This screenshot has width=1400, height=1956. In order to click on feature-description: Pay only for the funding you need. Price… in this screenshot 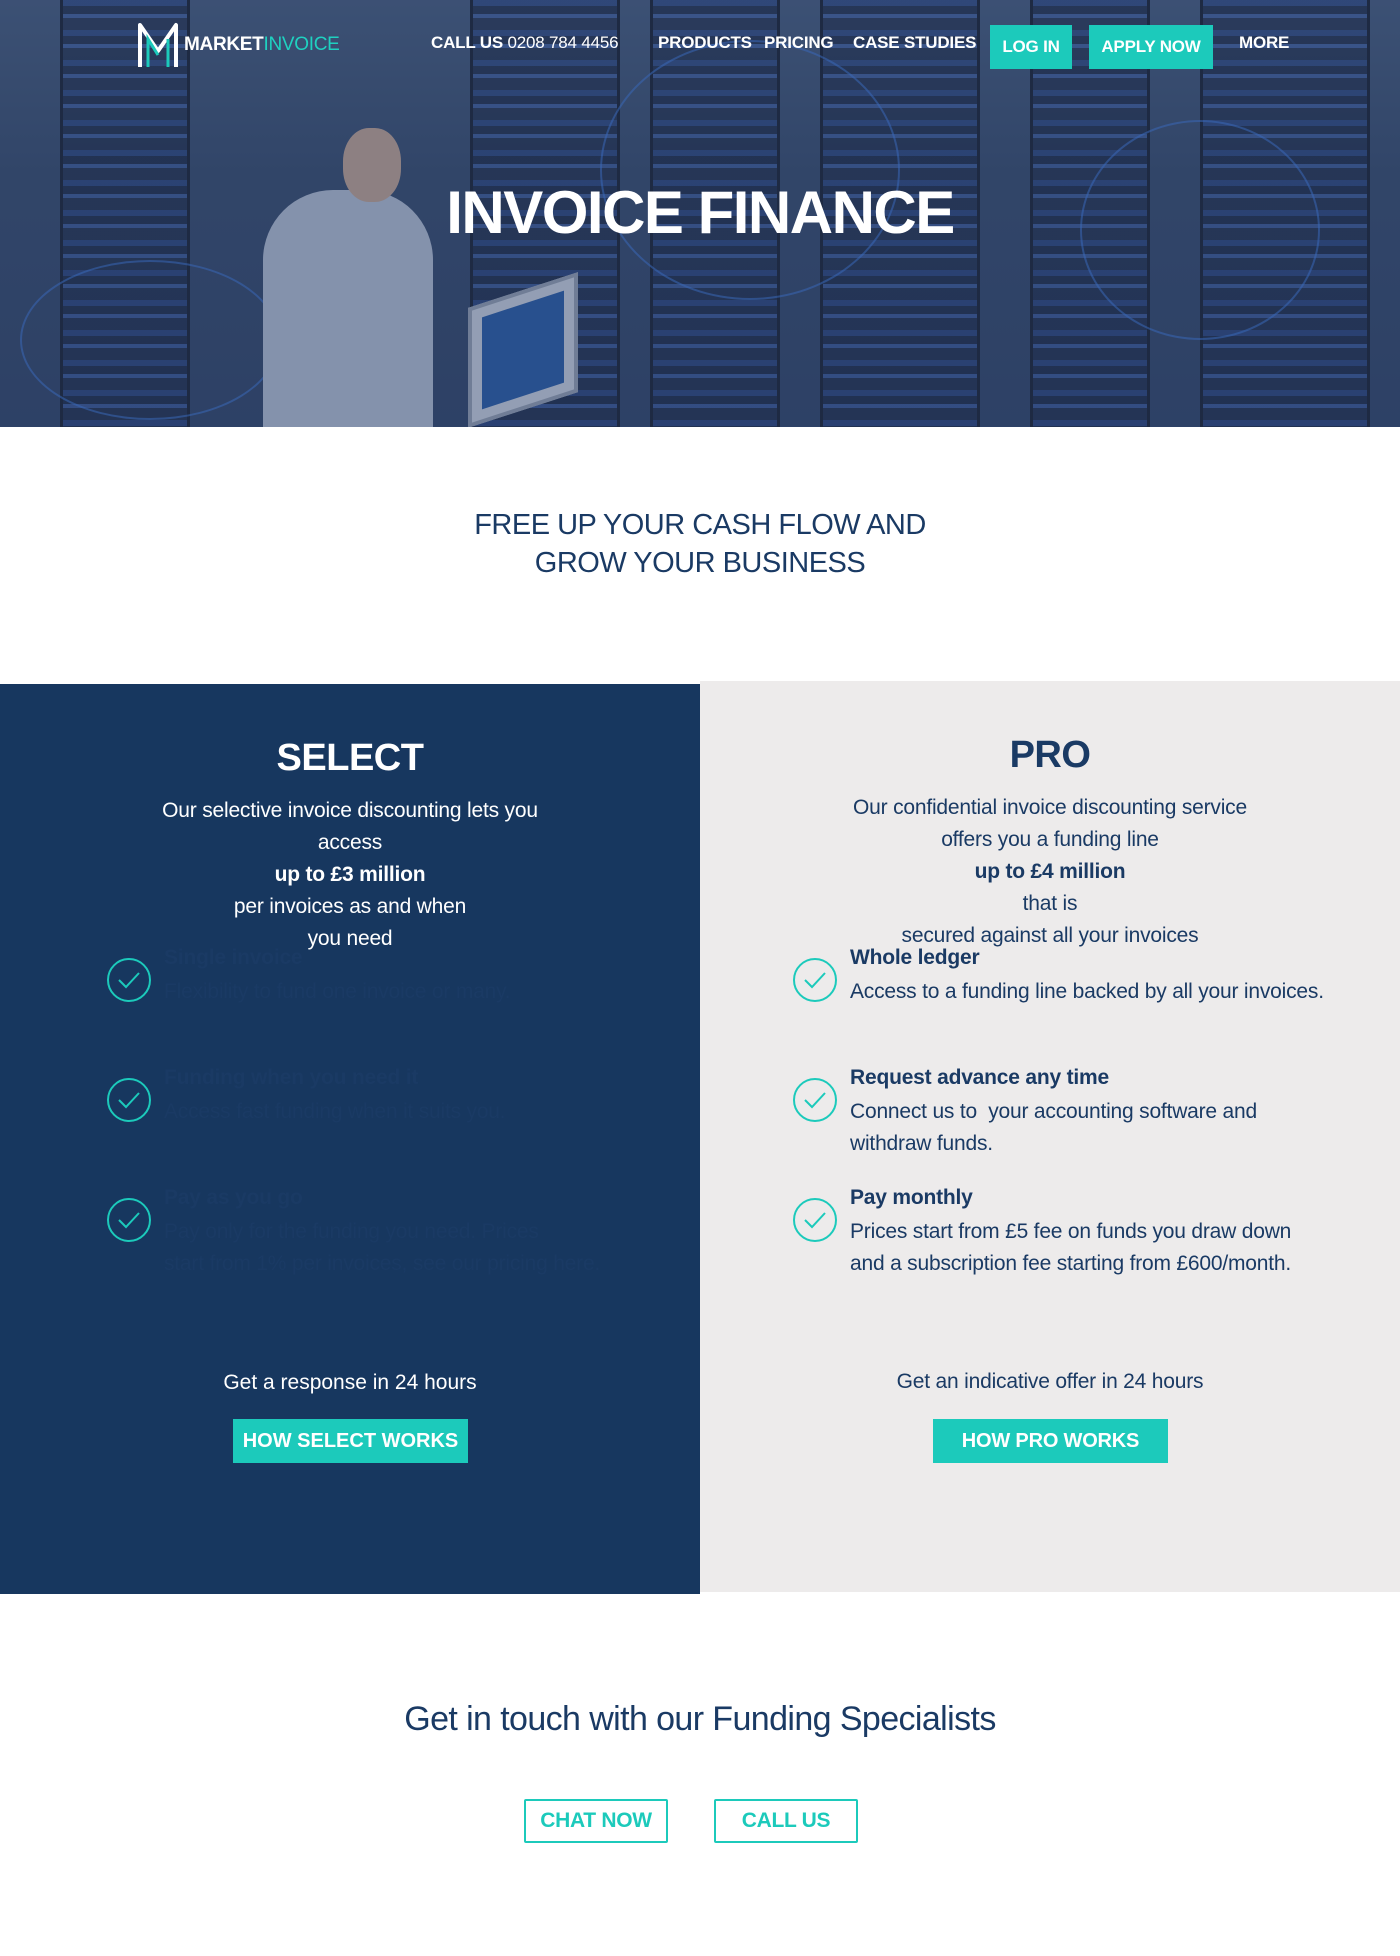, I will do `click(382, 1248)`.